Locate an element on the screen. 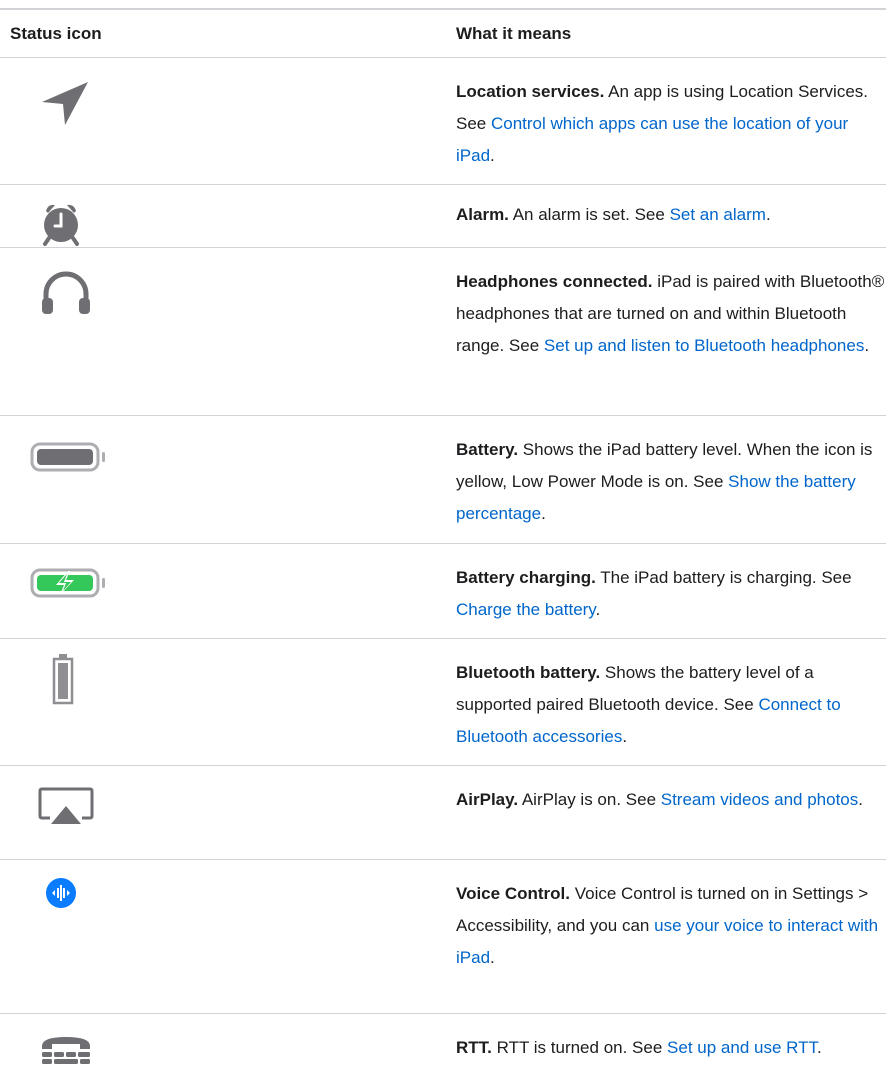  row-text: RTT is turned on. See is located at coordinates (579, 1047).